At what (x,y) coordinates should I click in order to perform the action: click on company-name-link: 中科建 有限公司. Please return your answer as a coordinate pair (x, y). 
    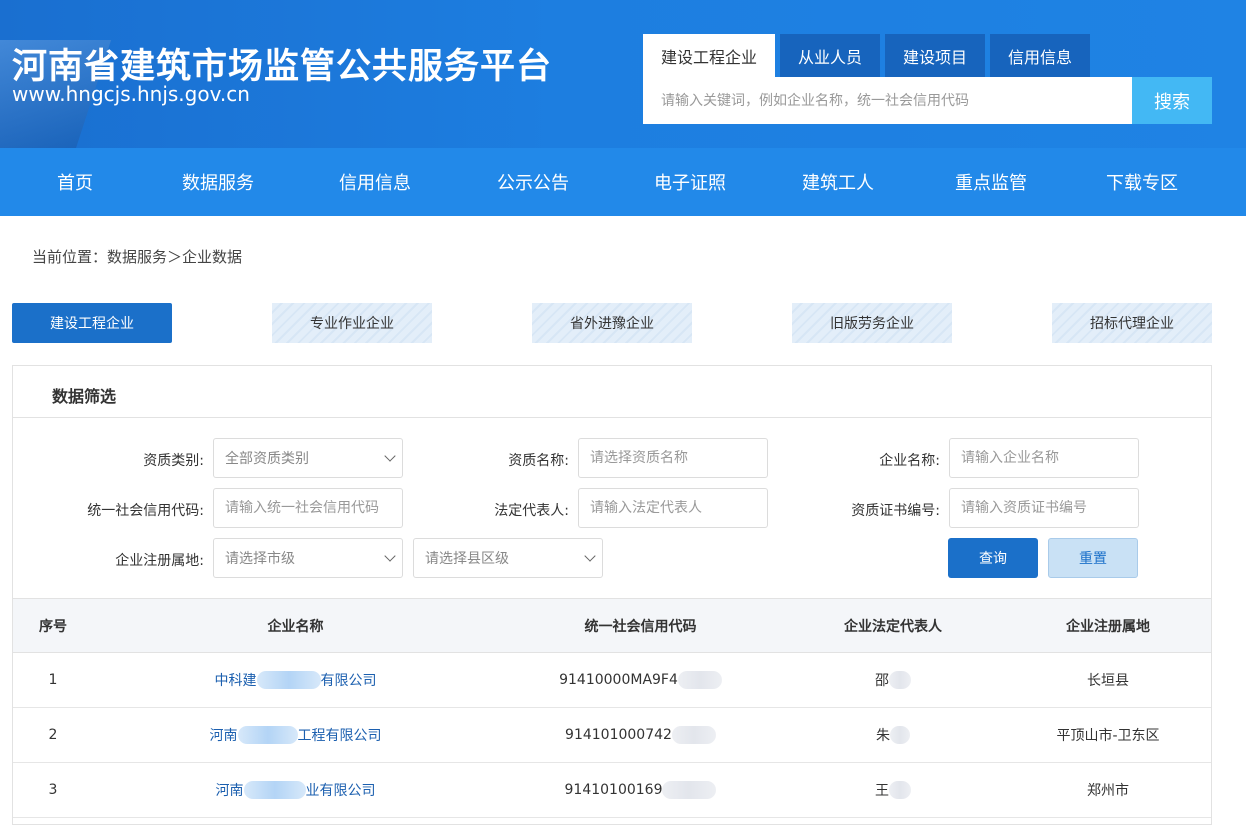
    Looking at the image, I should click on (295, 680).